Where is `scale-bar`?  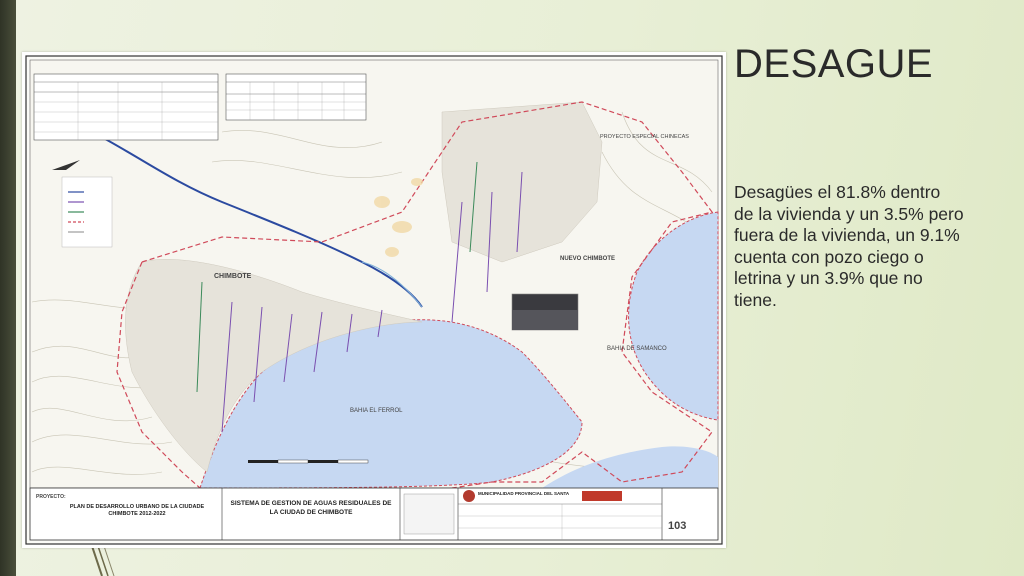
scale-bar is located at coordinates (308, 461).